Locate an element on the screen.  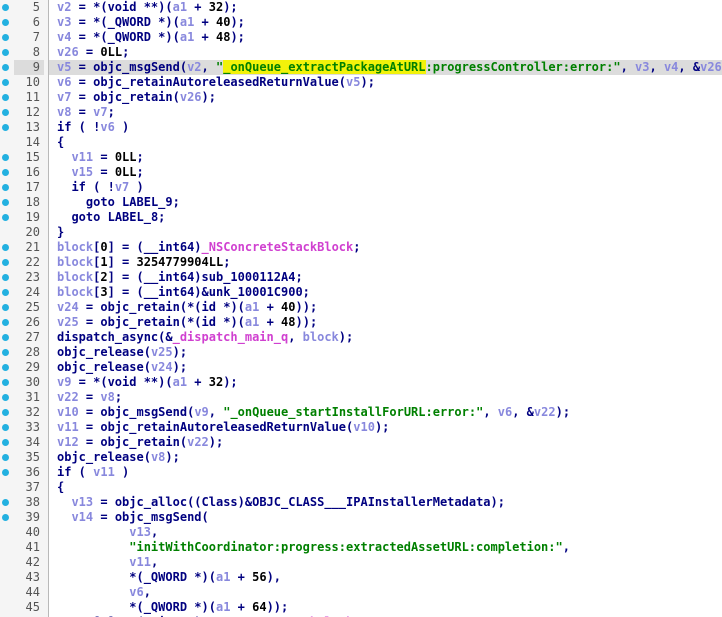
code-line-source: goto LABEL_9; is located at coordinates (385, 202).